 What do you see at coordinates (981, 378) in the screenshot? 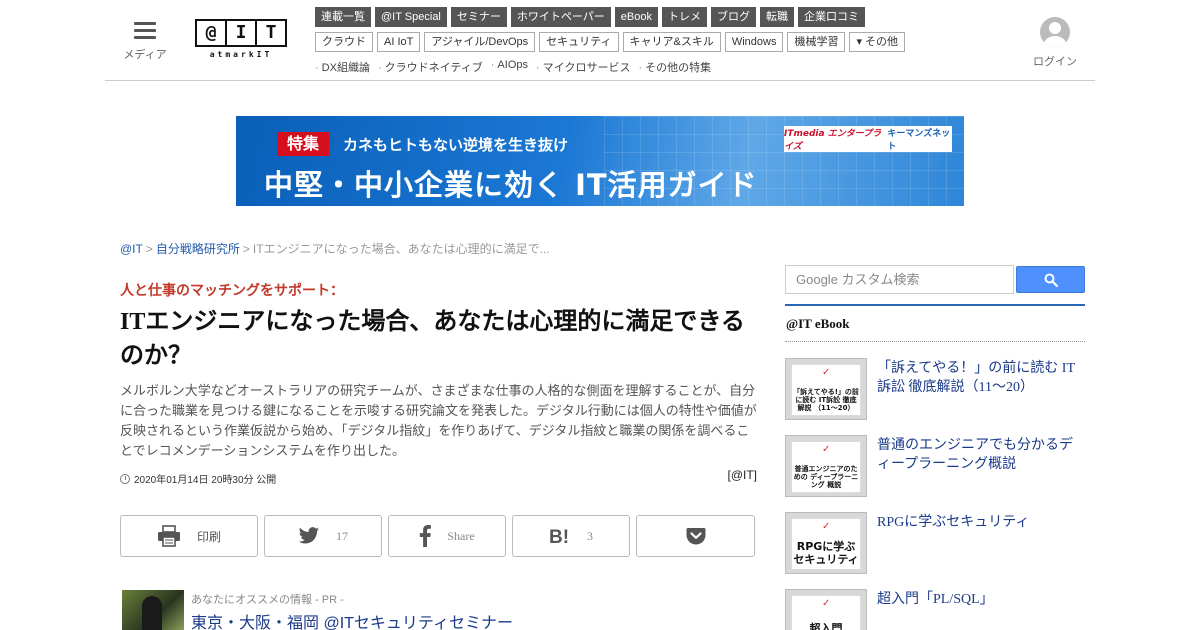
I see `ebook-title-link: 「訴えてやる！」の前に読む IT訴訟 徹底解説（11～20）` at bounding box center [981, 378].